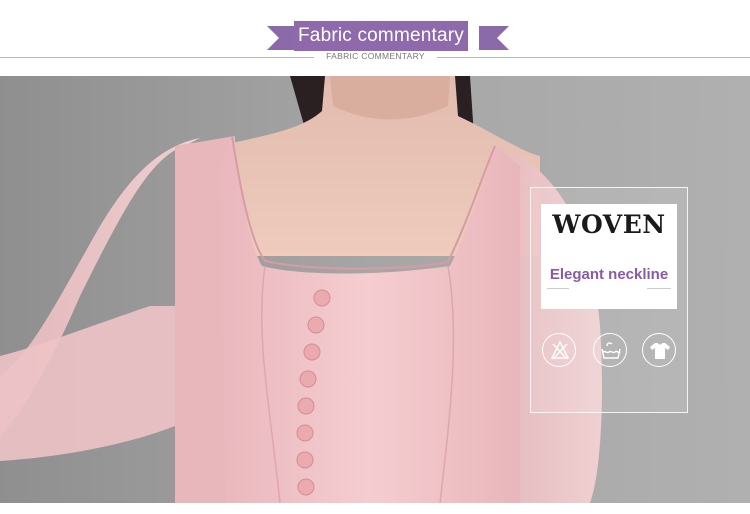 This screenshot has height=514, width=750. What do you see at coordinates (494, 38) in the screenshot?
I see `ribbon-tail-right` at bounding box center [494, 38].